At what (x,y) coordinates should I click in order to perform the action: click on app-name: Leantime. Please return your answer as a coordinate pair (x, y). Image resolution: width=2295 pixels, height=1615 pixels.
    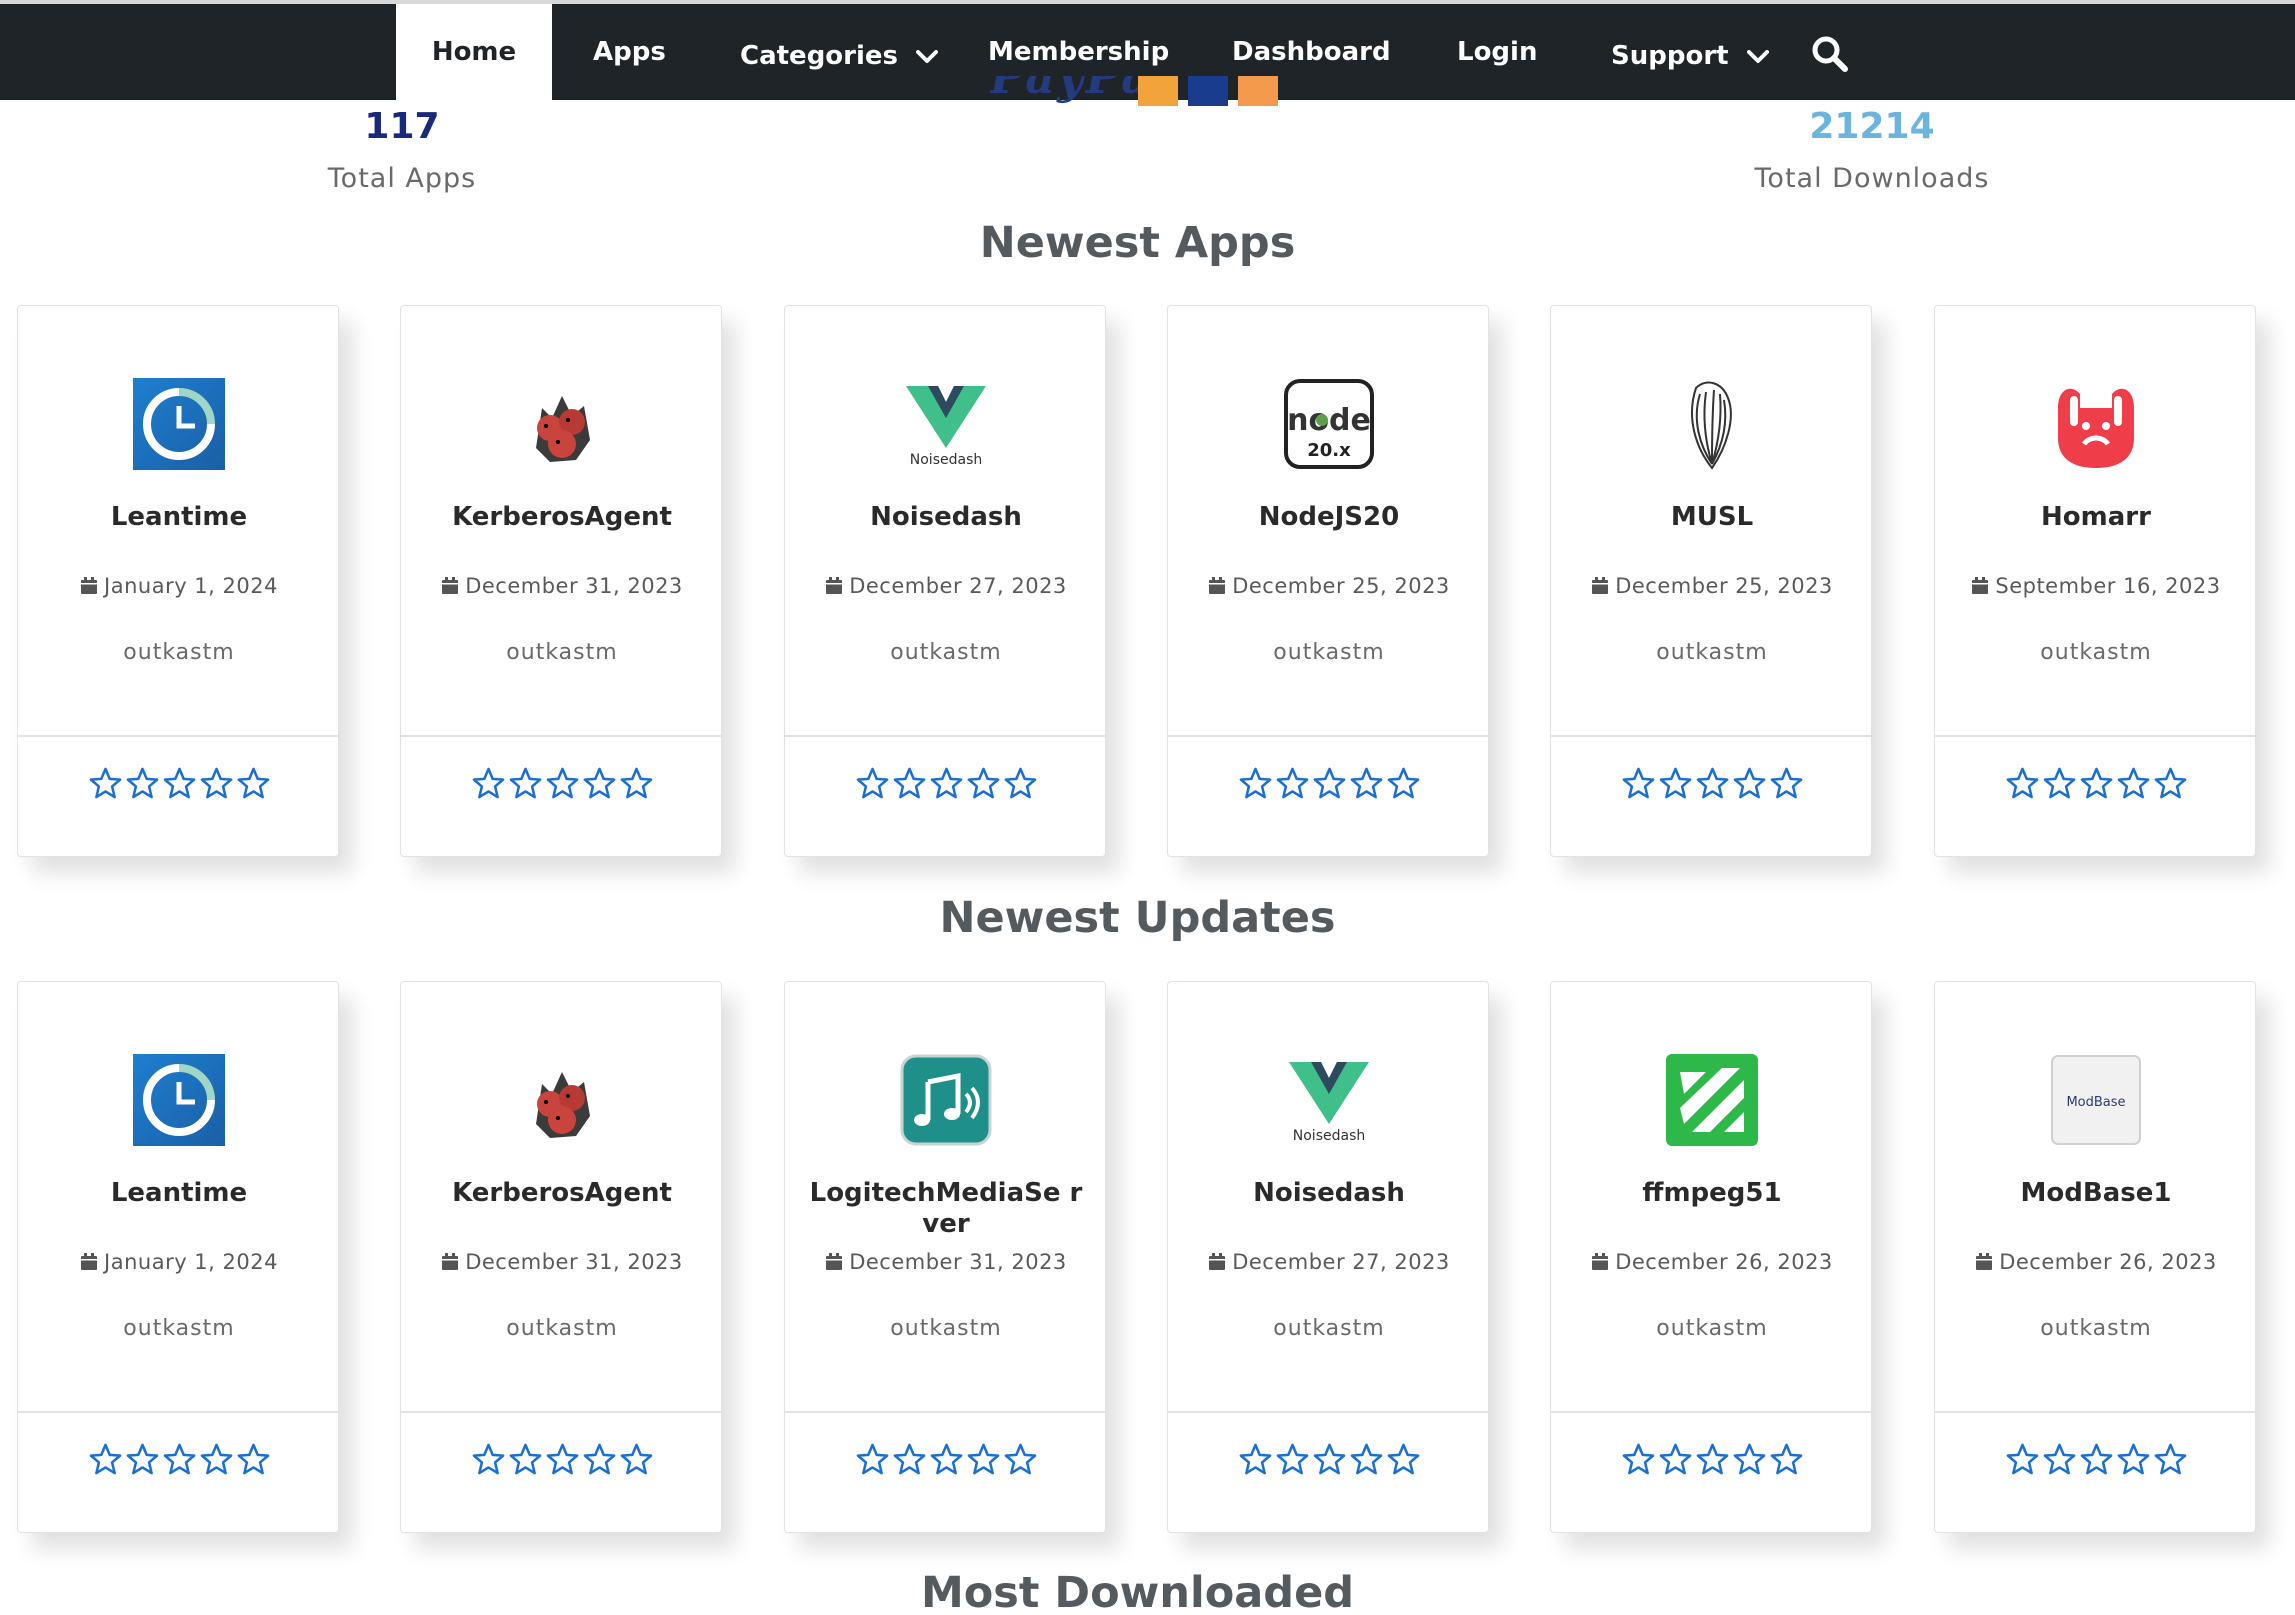
    Looking at the image, I should click on (179, 517).